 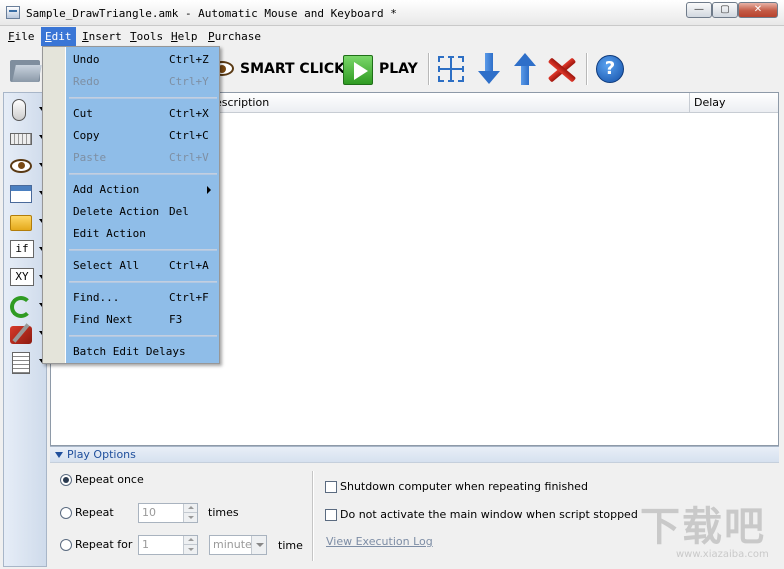 What do you see at coordinates (109, 479) in the screenshot?
I see `repeat-once-label: Repeat once` at bounding box center [109, 479].